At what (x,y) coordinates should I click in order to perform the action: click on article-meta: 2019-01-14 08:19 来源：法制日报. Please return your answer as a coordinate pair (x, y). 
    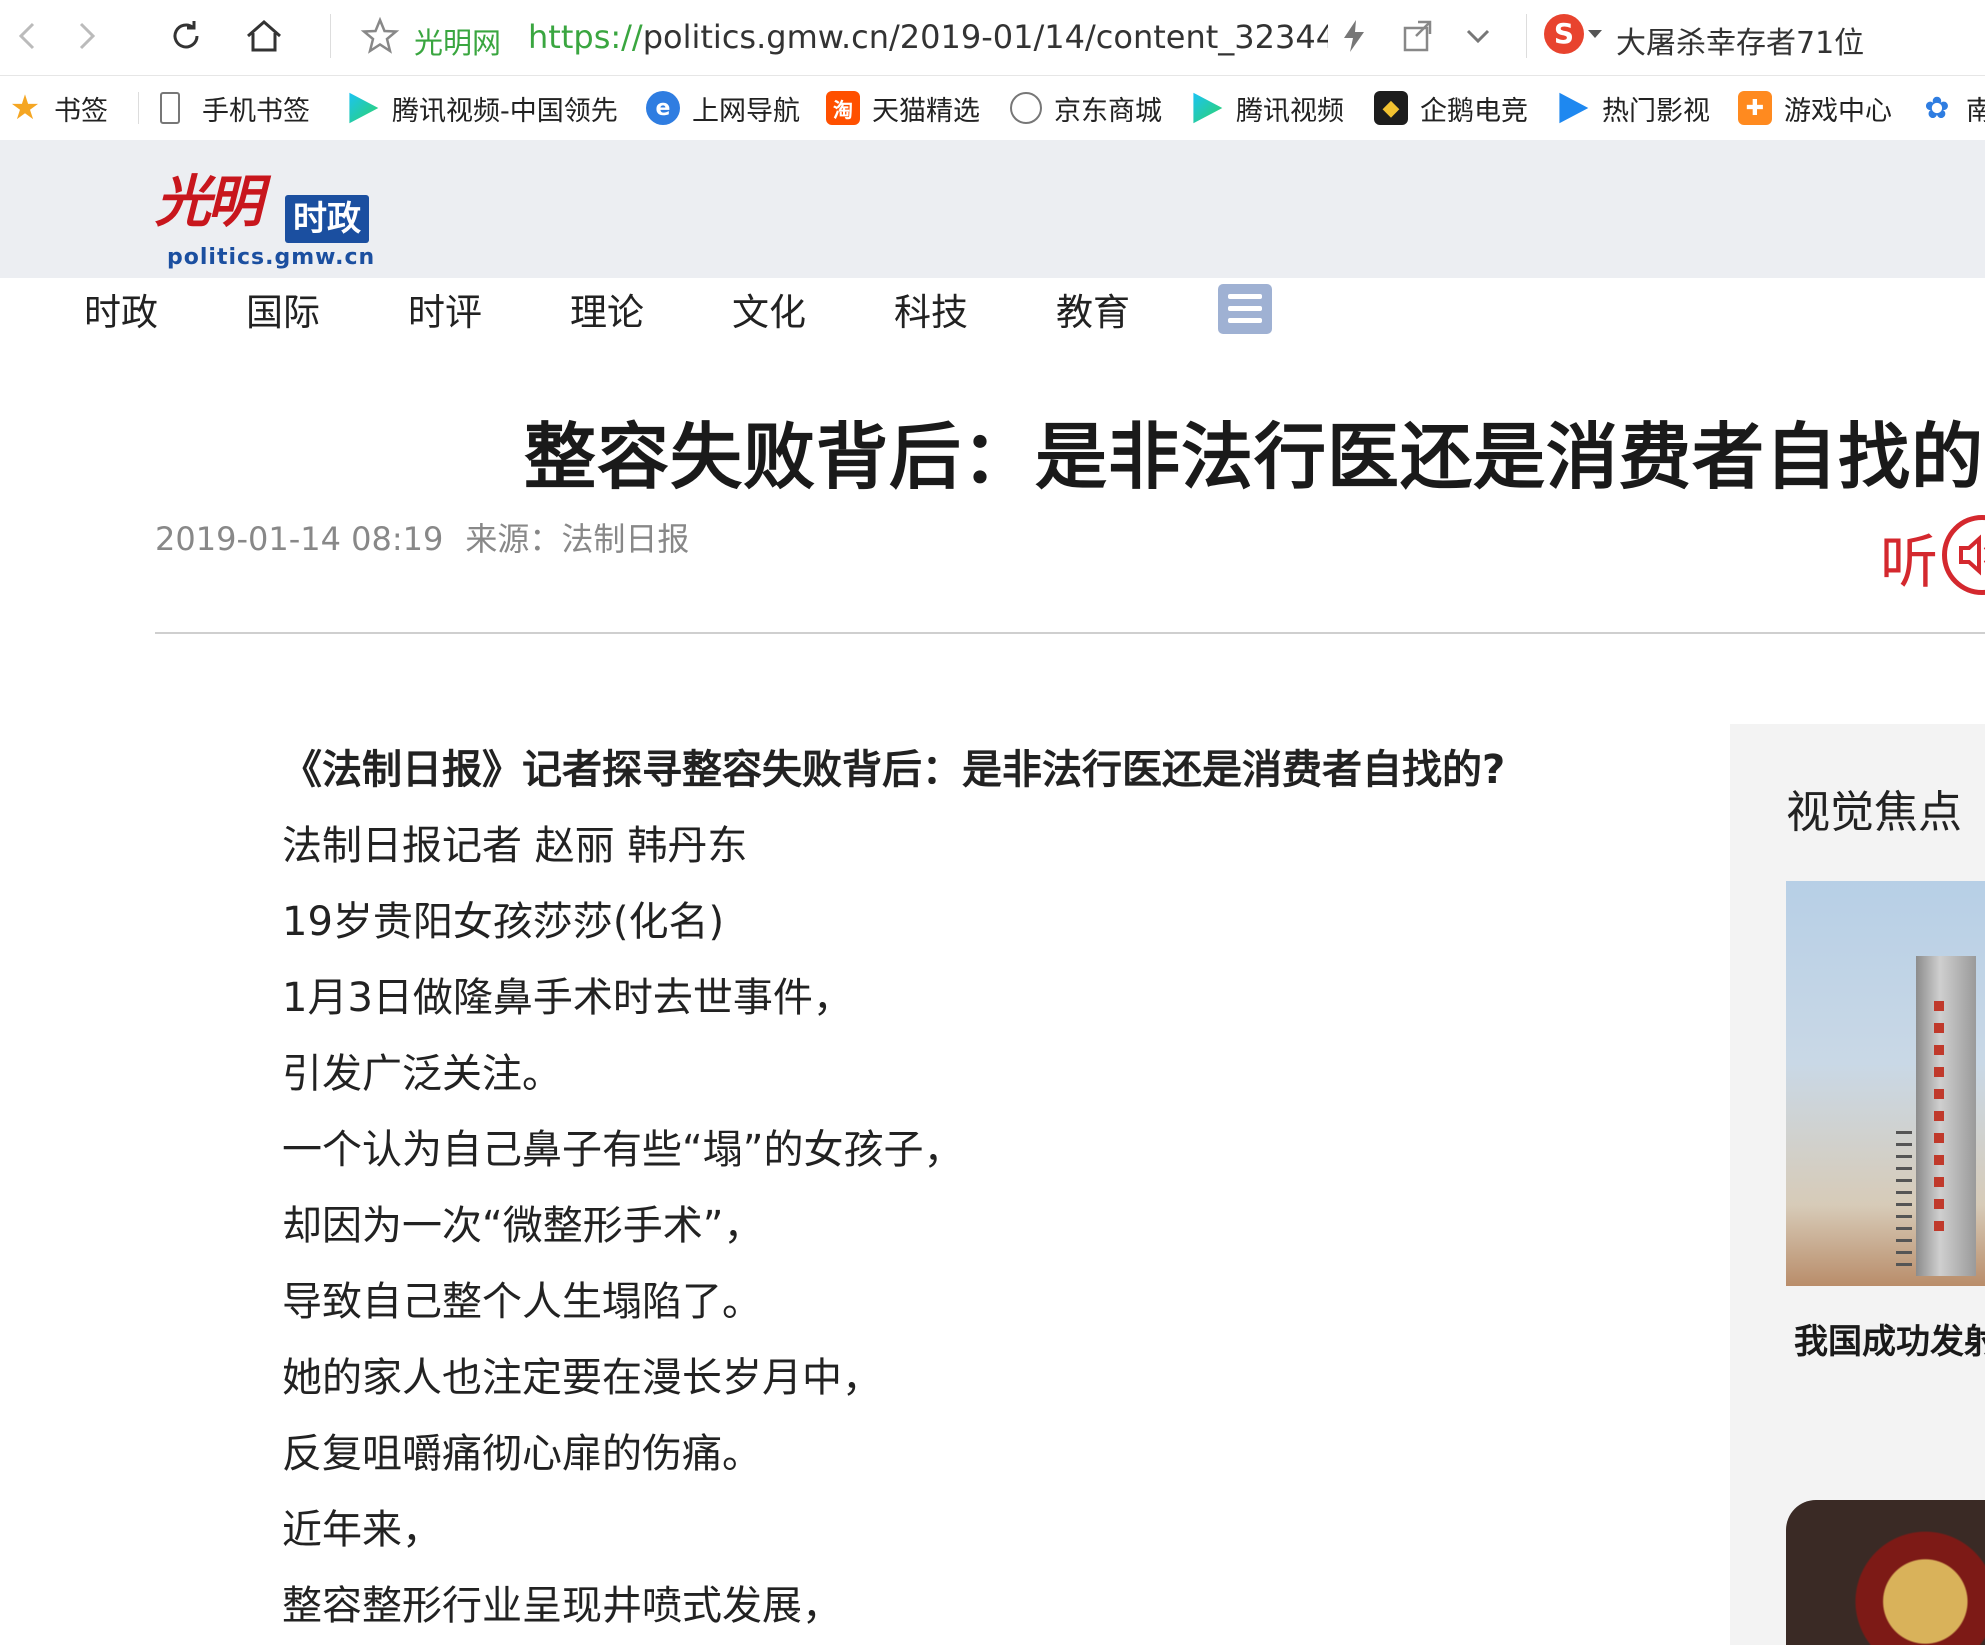
    Looking at the image, I should click on (433, 537).